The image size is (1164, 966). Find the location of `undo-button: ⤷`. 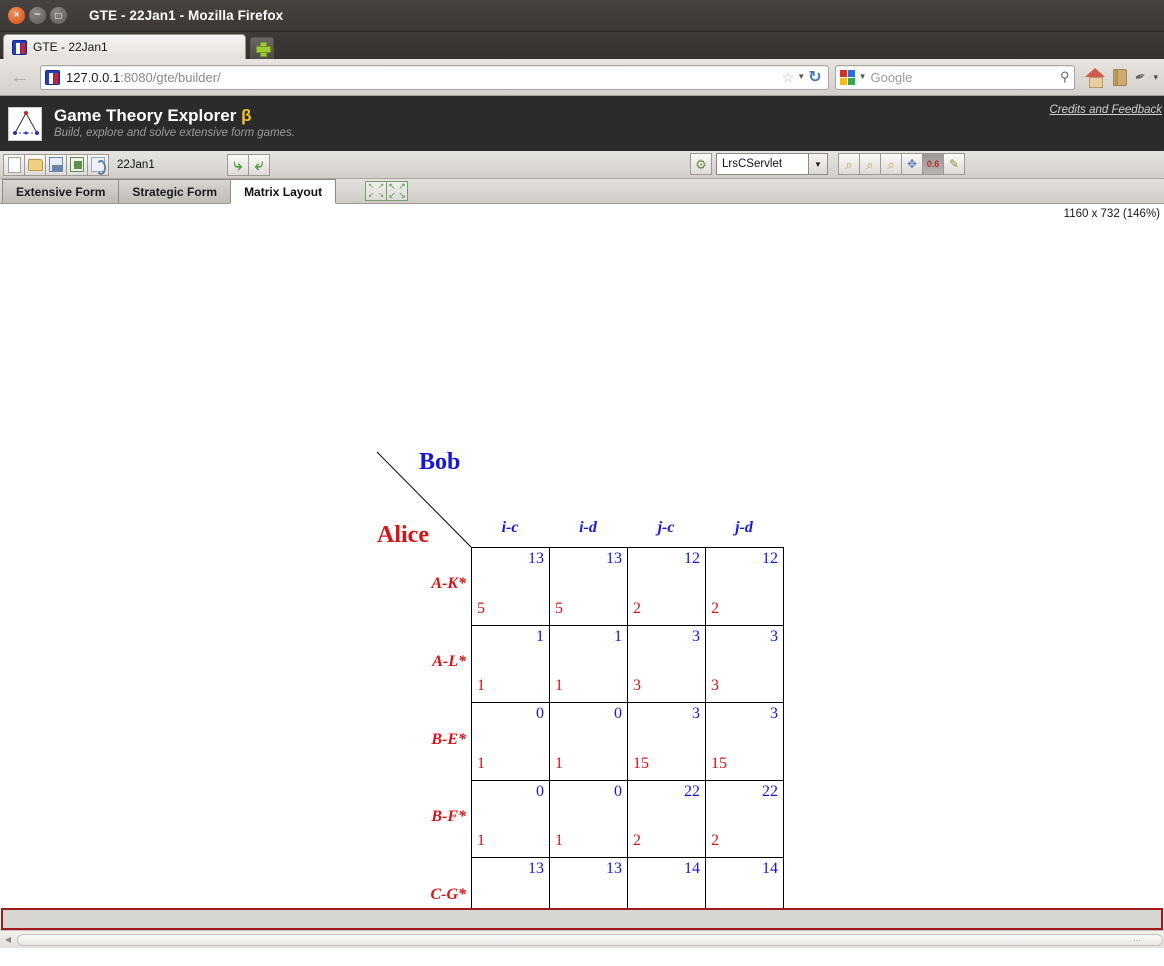

undo-button: ⤷ is located at coordinates (238, 164).